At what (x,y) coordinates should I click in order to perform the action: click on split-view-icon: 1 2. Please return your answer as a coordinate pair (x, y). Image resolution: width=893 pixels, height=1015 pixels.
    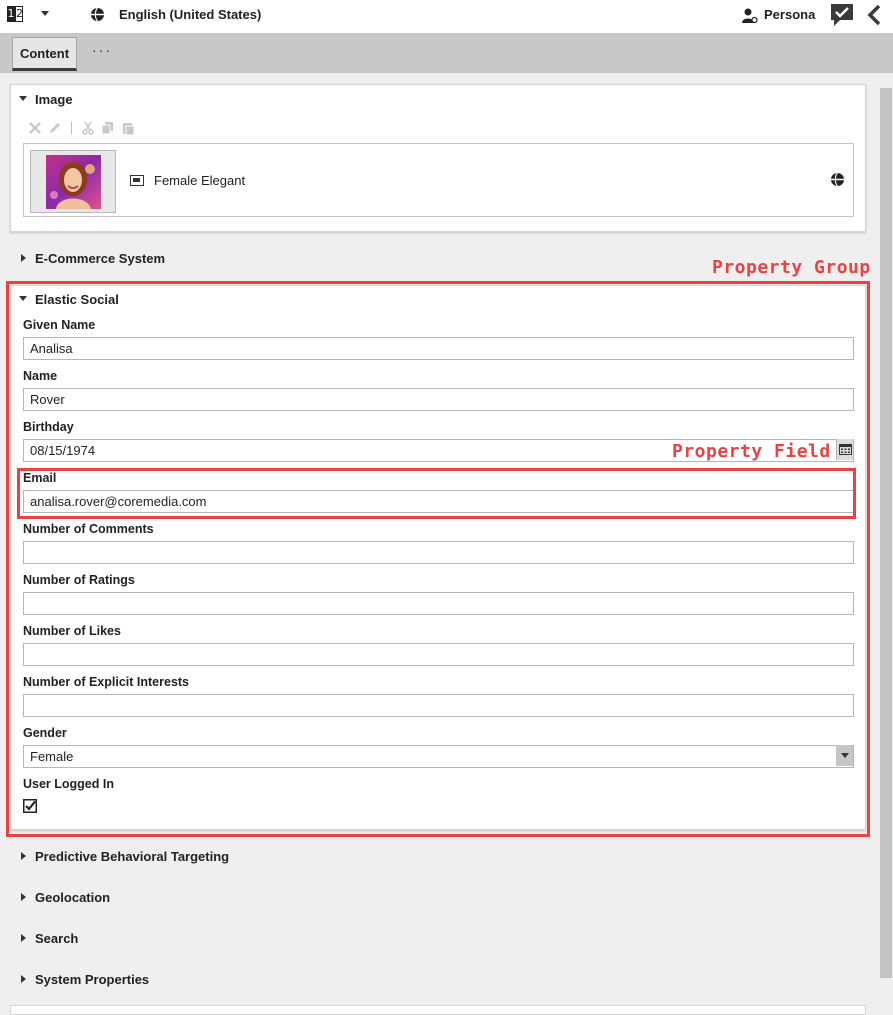
    Looking at the image, I should click on (15, 14).